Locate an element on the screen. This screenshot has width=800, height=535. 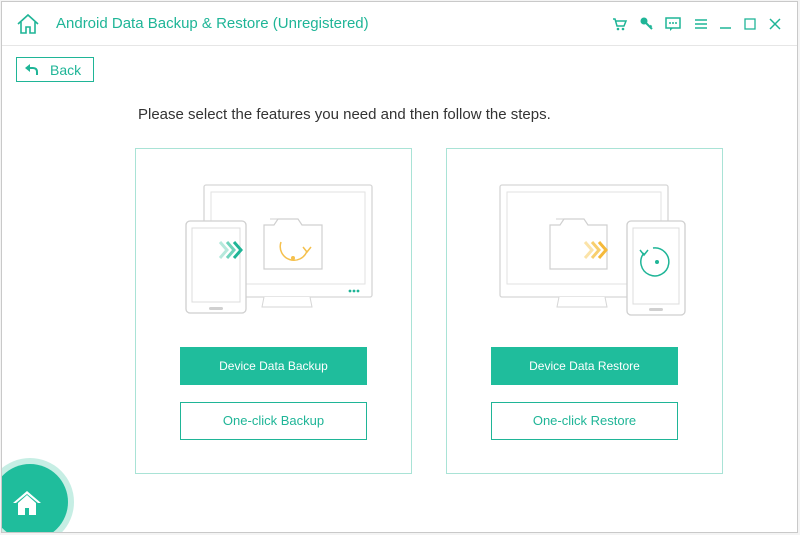
cart-icon is located at coordinates (620, 24).